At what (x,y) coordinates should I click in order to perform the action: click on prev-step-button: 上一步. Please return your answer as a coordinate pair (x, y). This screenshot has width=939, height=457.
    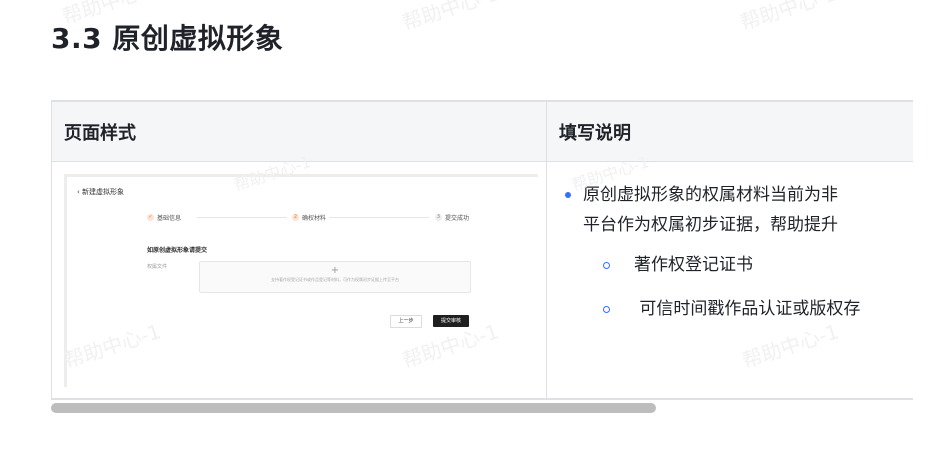
    Looking at the image, I should click on (406, 321).